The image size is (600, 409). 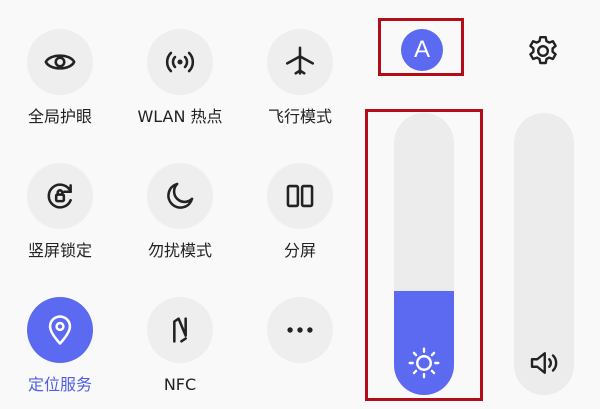 I want to click on tile-label: 分屏, so click(x=299, y=250).